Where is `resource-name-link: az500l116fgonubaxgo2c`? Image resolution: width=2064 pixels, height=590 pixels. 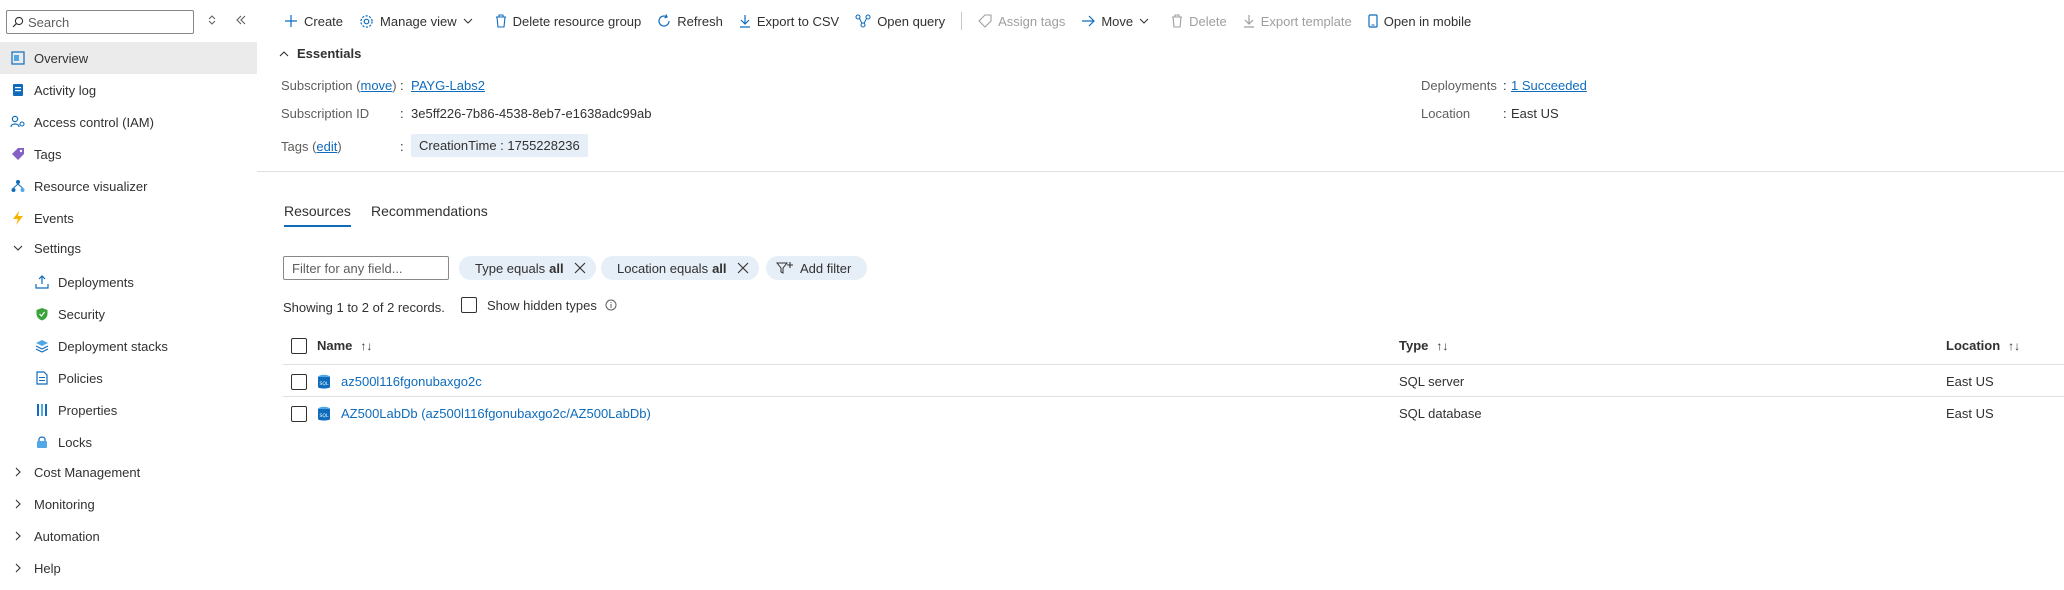
resource-name-link: az500l116fgonubaxgo2c is located at coordinates (411, 381).